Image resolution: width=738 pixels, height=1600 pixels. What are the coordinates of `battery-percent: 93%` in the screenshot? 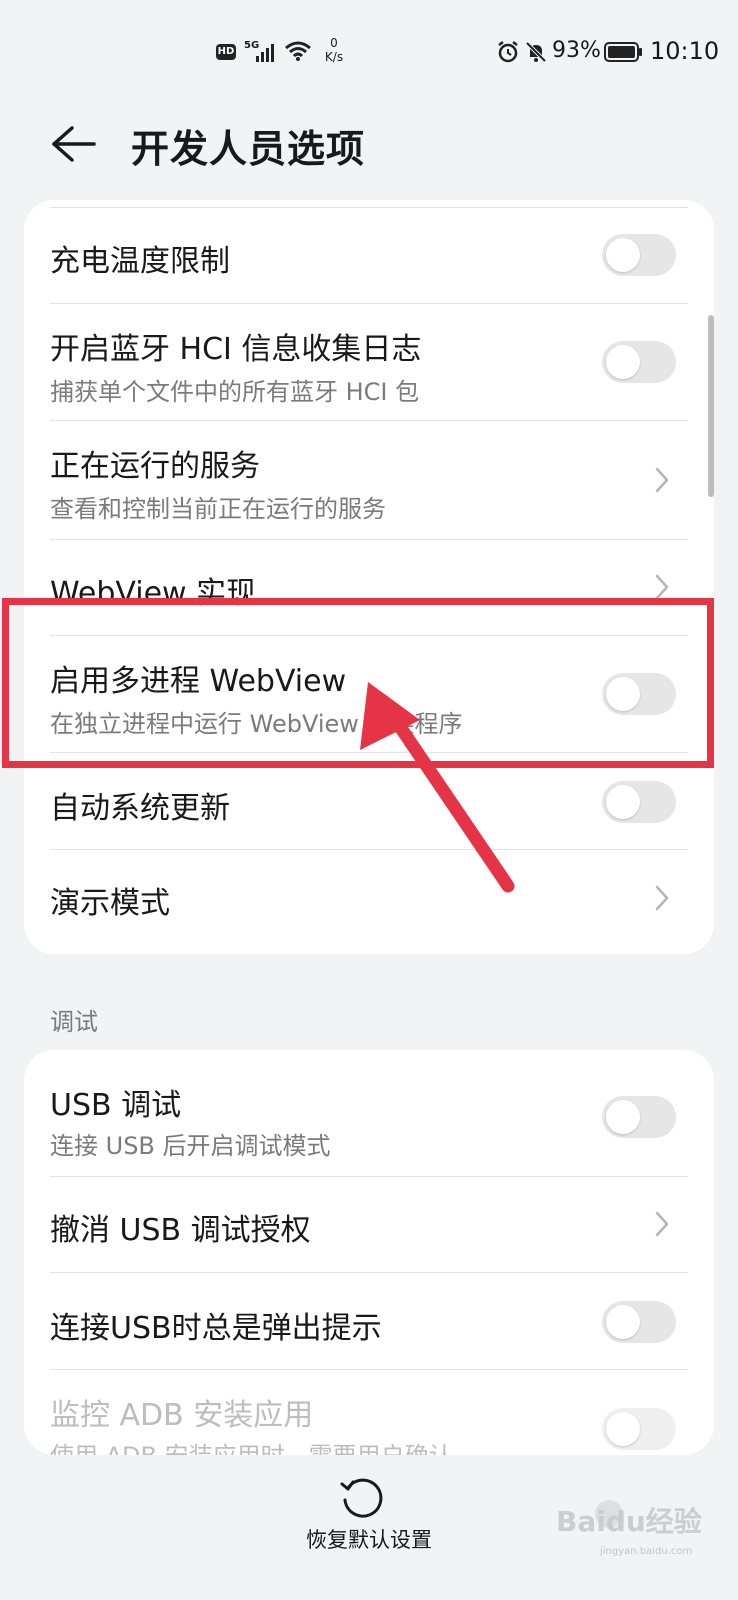 It's located at (576, 50).